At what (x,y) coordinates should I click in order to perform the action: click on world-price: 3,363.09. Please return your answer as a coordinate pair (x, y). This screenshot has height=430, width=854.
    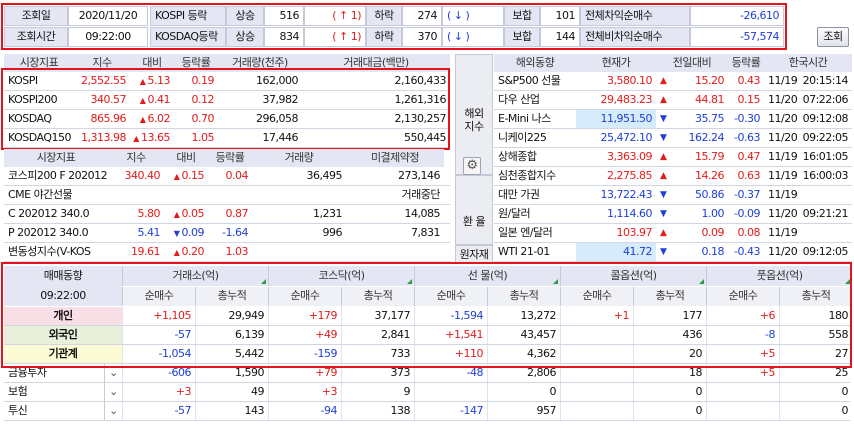
    Looking at the image, I should click on (629, 156).